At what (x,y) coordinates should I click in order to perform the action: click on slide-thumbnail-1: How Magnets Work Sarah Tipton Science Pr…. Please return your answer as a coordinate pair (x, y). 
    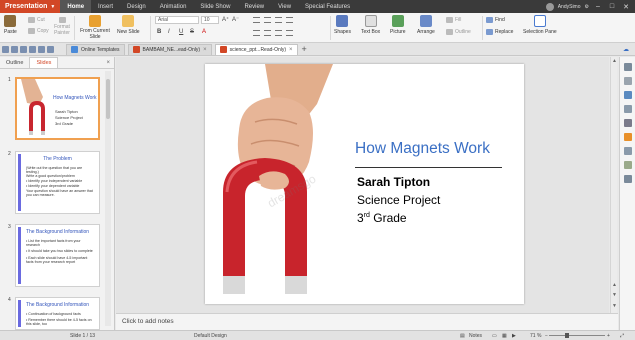
    Looking at the image, I should click on (57, 108).